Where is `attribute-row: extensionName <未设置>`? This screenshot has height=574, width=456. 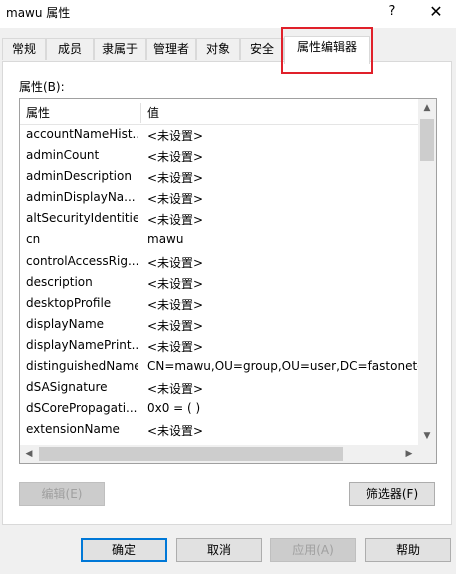 attribute-row: extensionName <未设置> is located at coordinates (219, 430).